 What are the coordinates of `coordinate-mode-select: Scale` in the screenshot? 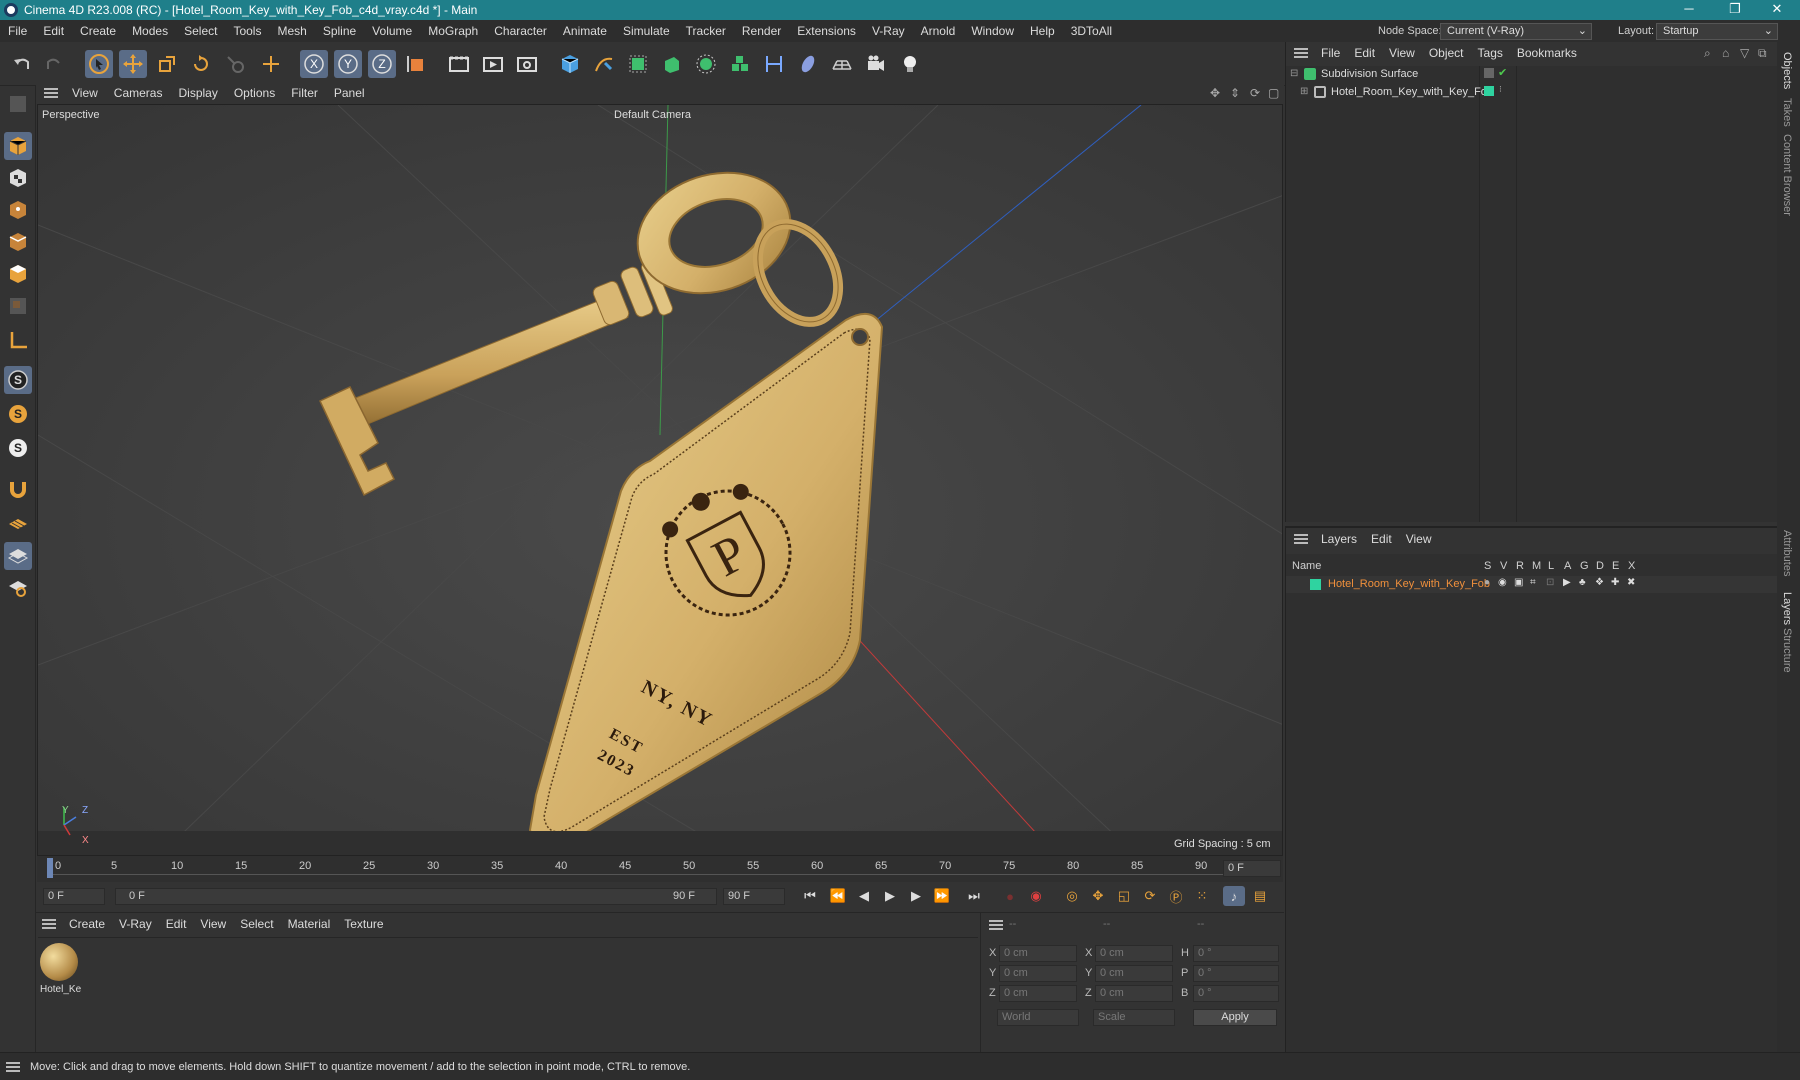 It's located at (1134, 1017).